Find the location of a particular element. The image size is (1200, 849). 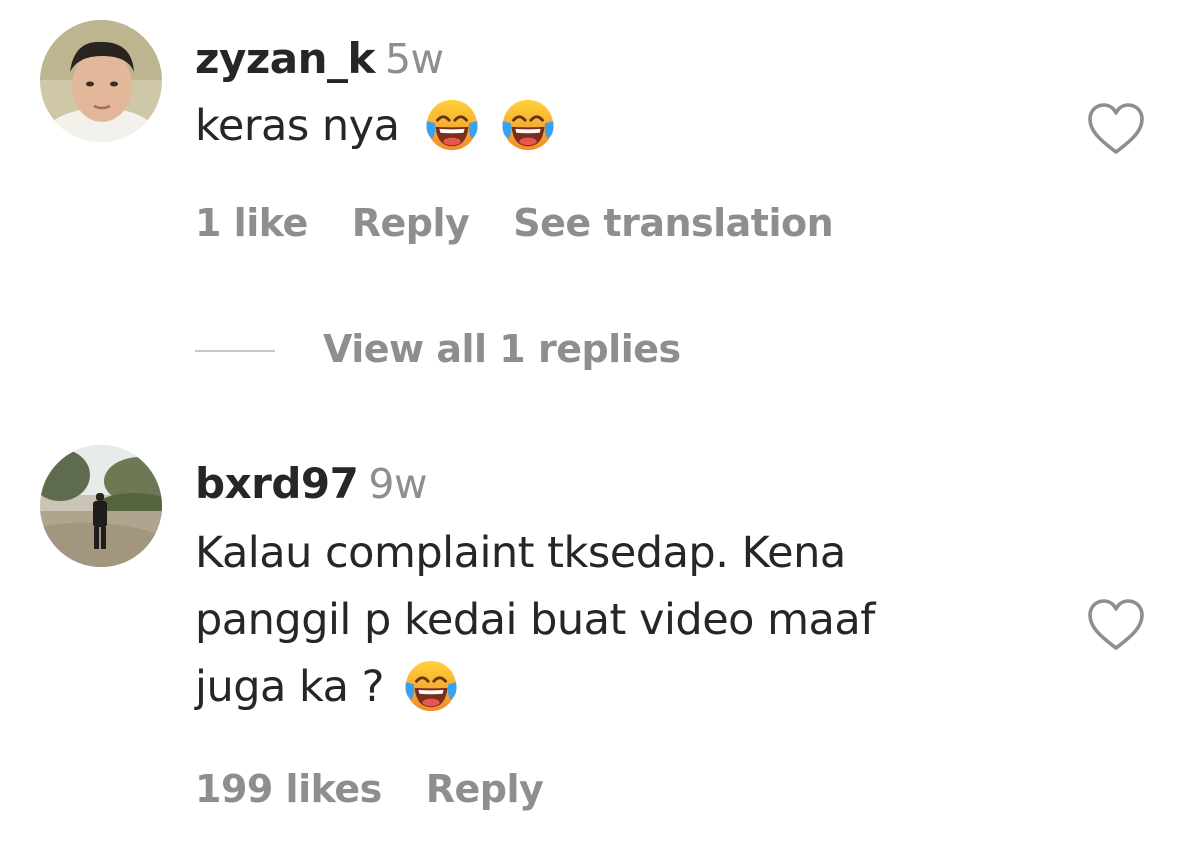

comment-actions: 1 like Reply See translation is located at coordinates (536, 223).